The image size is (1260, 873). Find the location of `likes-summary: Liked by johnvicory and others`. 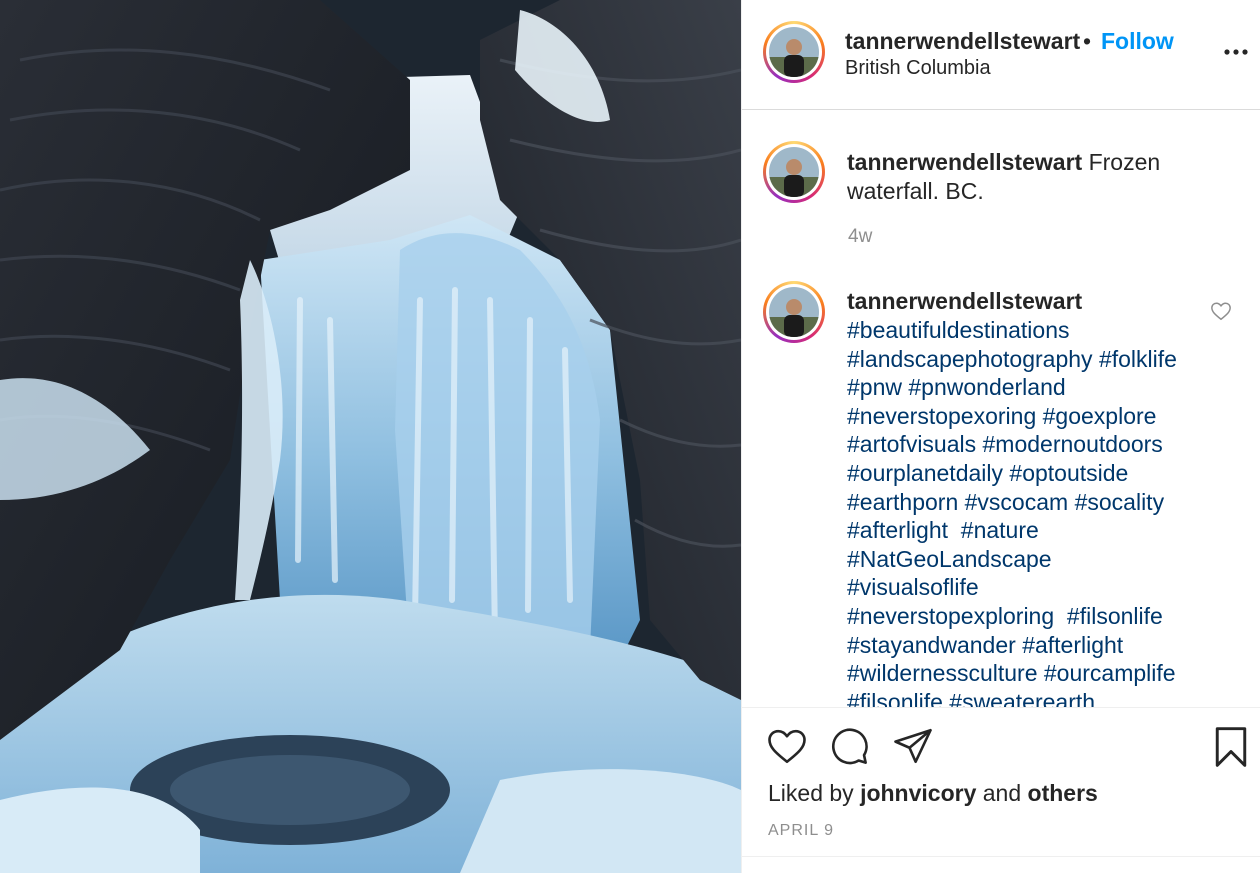

likes-summary: Liked by johnvicory and others is located at coordinates (933, 793).